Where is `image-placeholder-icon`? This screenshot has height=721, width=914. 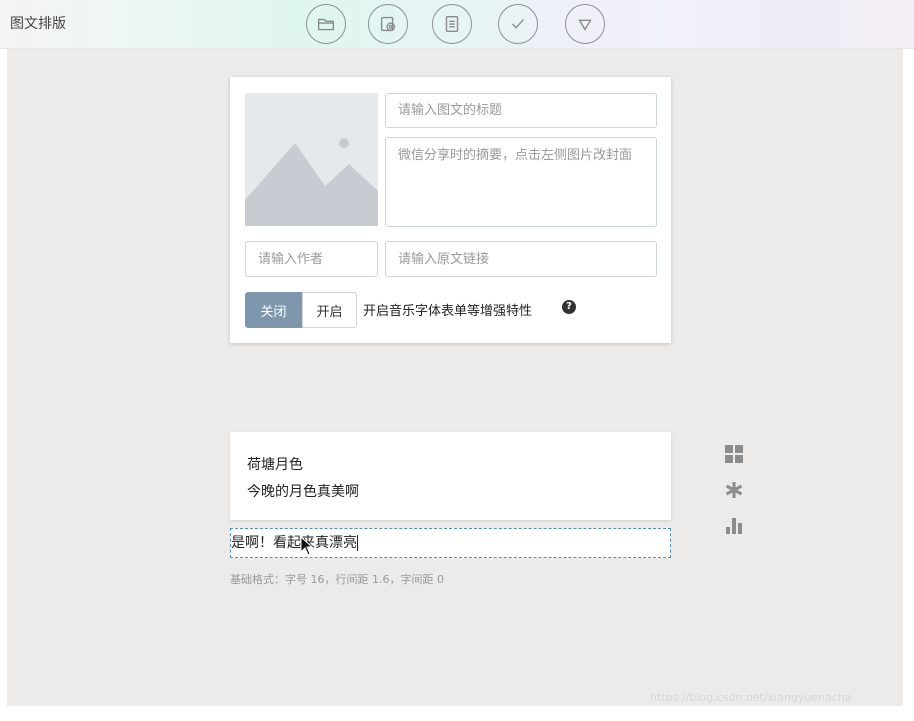 image-placeholder-icon is located at coordinates (311, 159).